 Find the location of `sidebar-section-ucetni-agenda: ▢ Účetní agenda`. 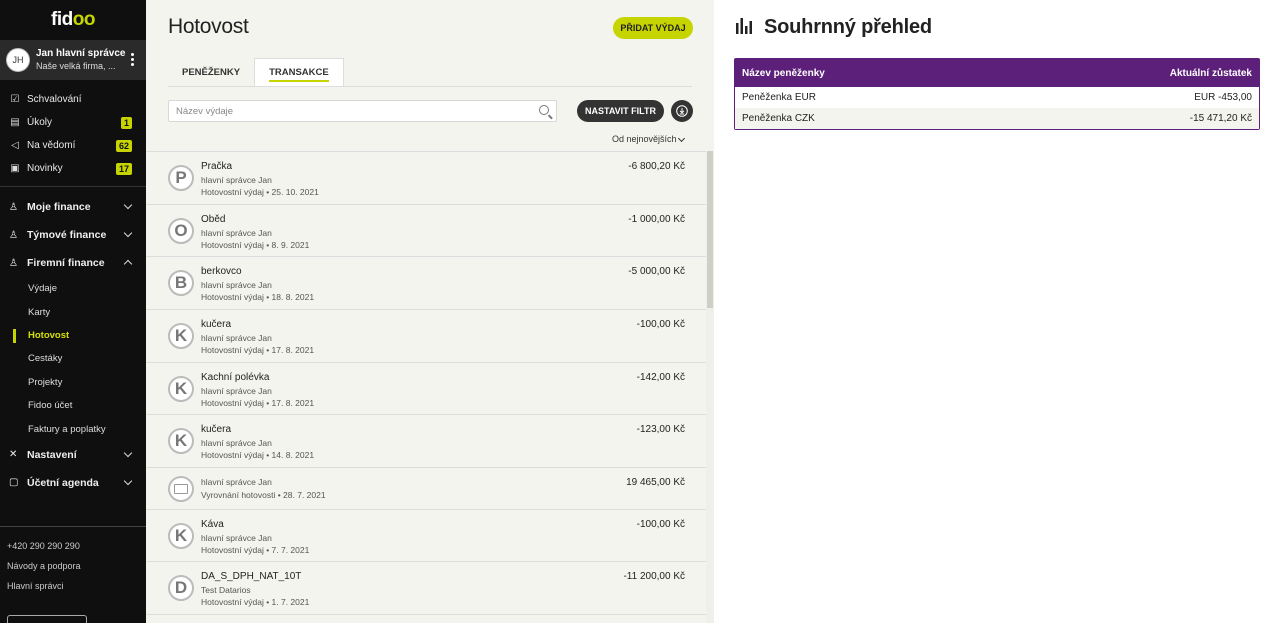

sidebar-section-ucetni-agenda: ▢ Účetní agenda is located at coordinates (73, 483).